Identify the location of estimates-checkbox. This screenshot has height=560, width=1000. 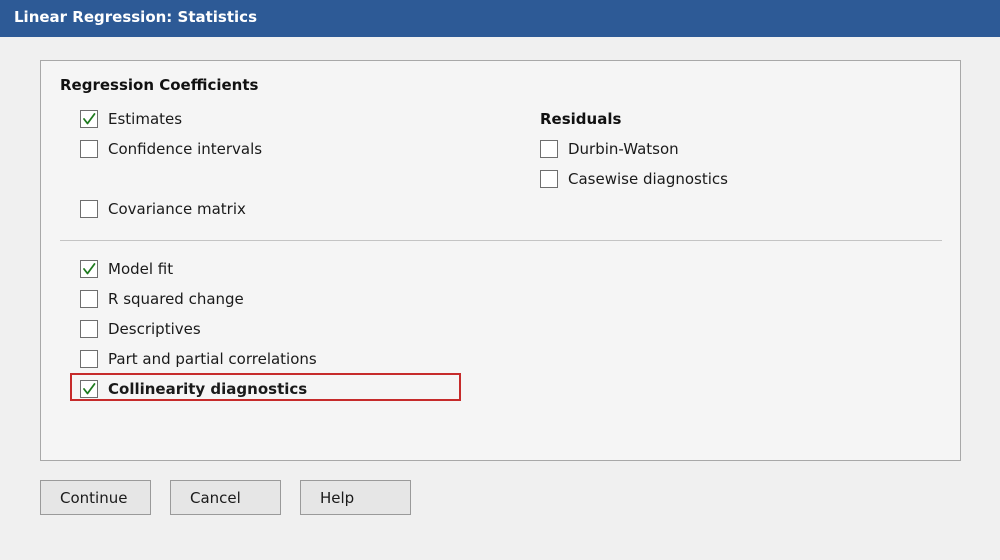
(89, 119).